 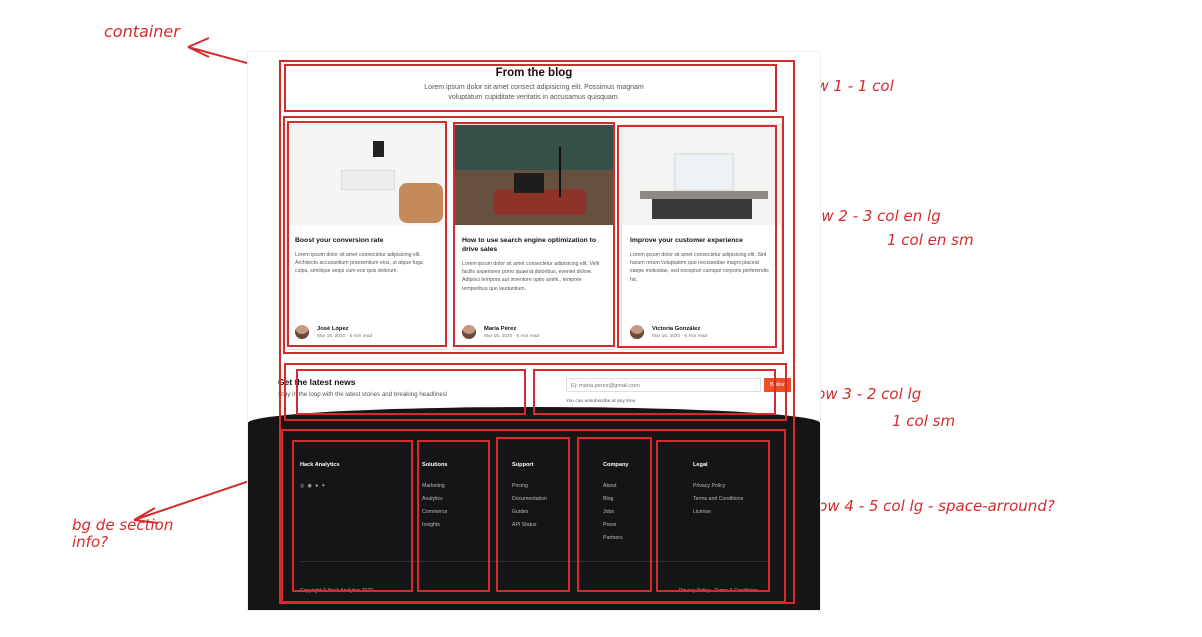 What do you see at coordinates (530, 88) in the screenshot?
I see `row-1-outline` at bounding box center [530, 88].